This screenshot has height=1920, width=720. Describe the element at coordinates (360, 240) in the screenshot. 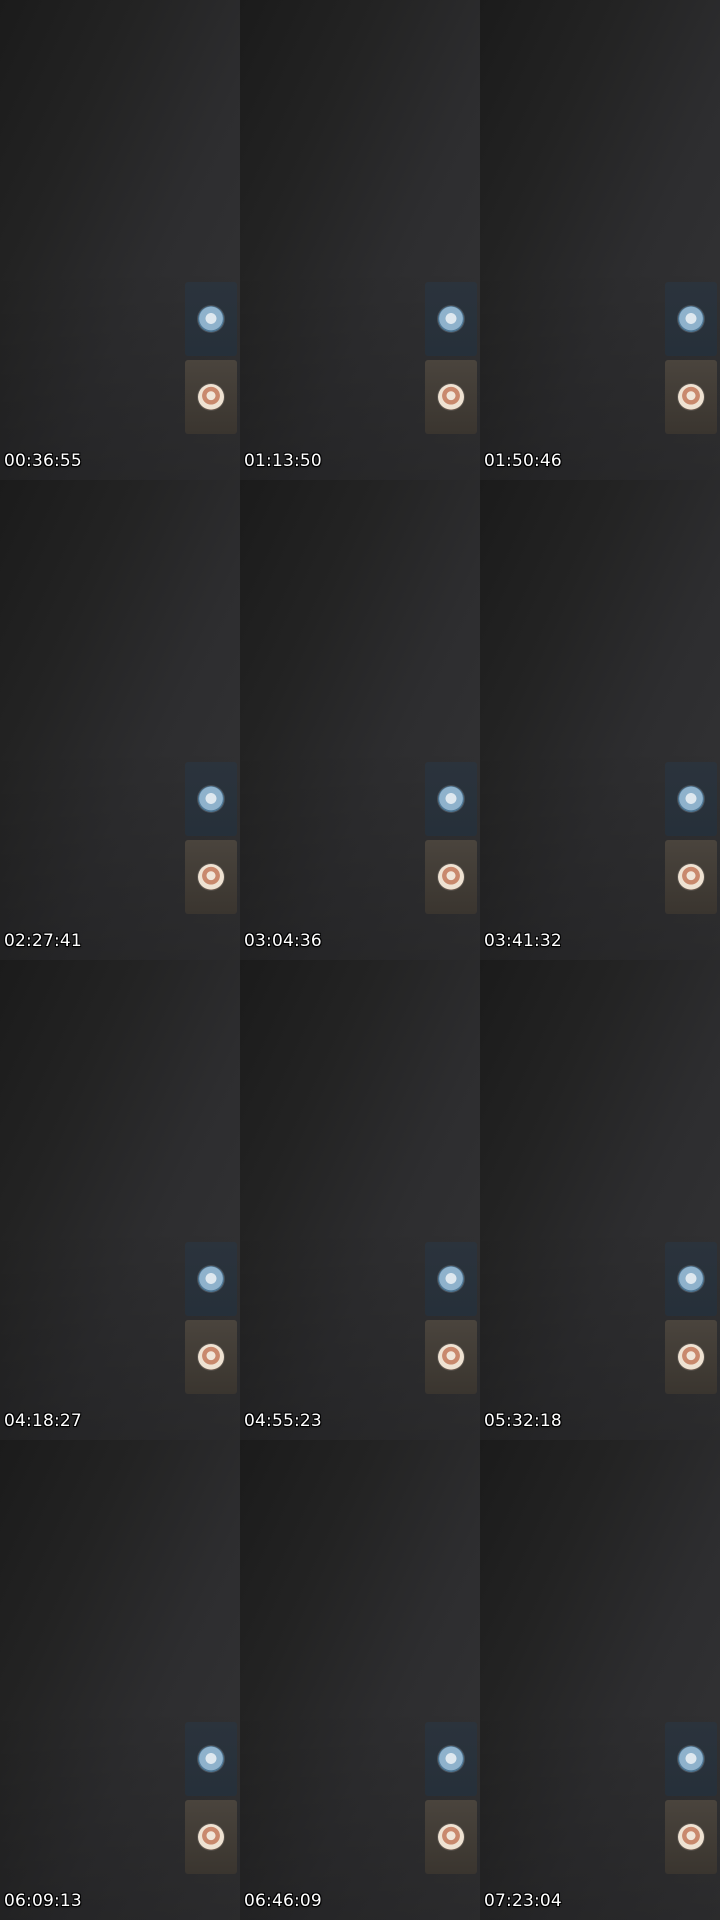

I see `video-frame-02: 01:13:50` at that location.